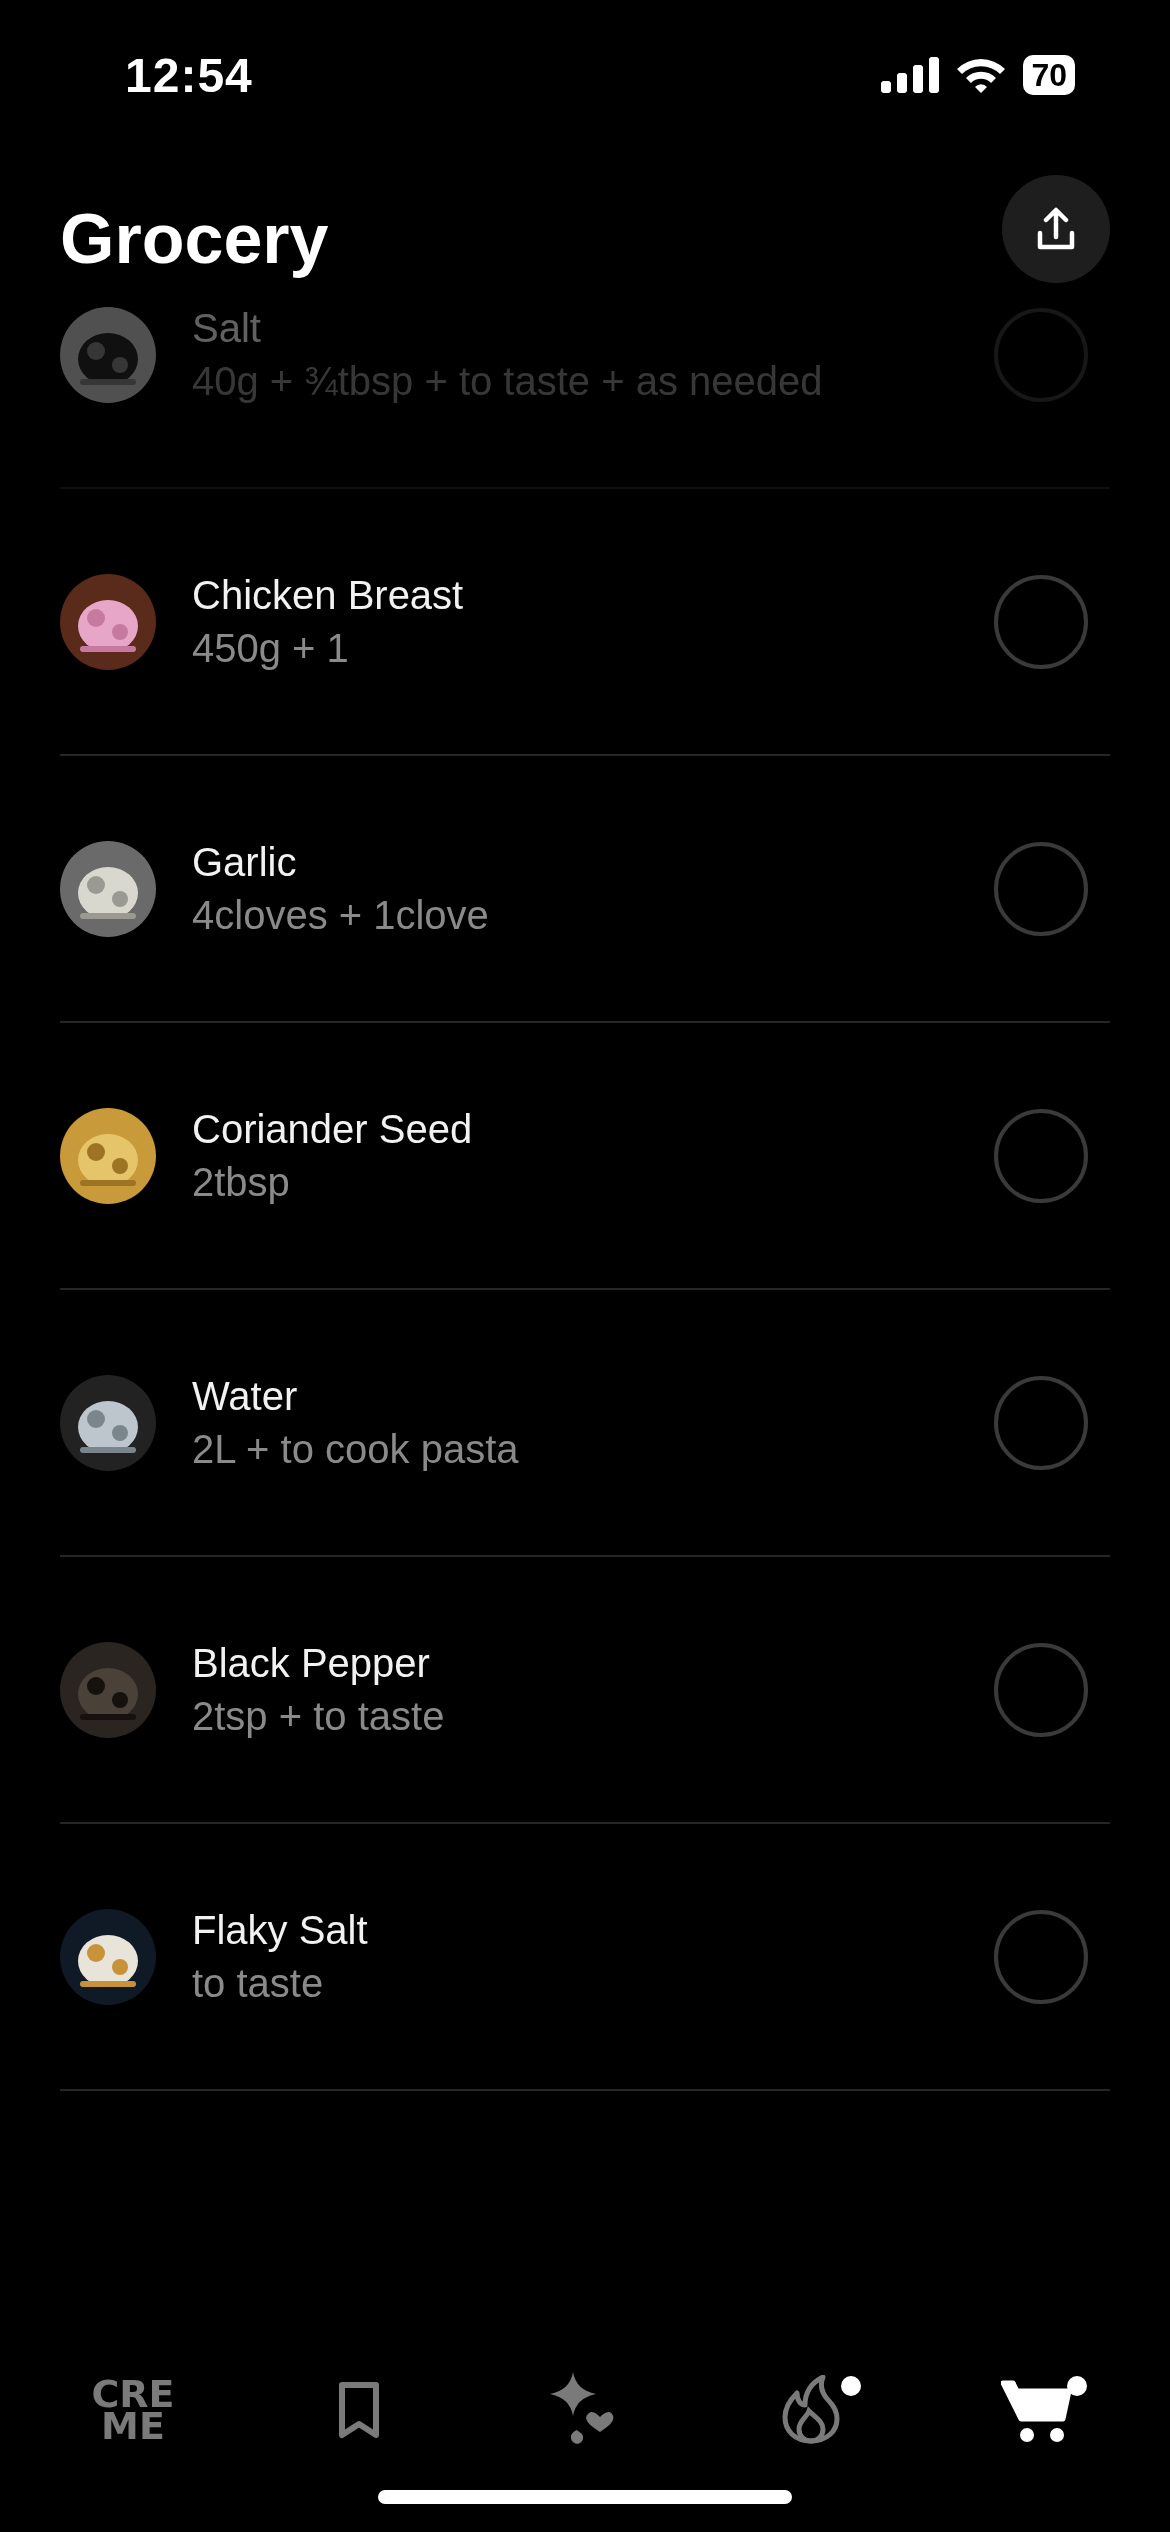 Image resolution: width=1170 pixels, height=2532 pixels. What do you see at coordinates (981, 75) in the screenshot?
I see `wifi-icon` at bounding box center [981, 75].